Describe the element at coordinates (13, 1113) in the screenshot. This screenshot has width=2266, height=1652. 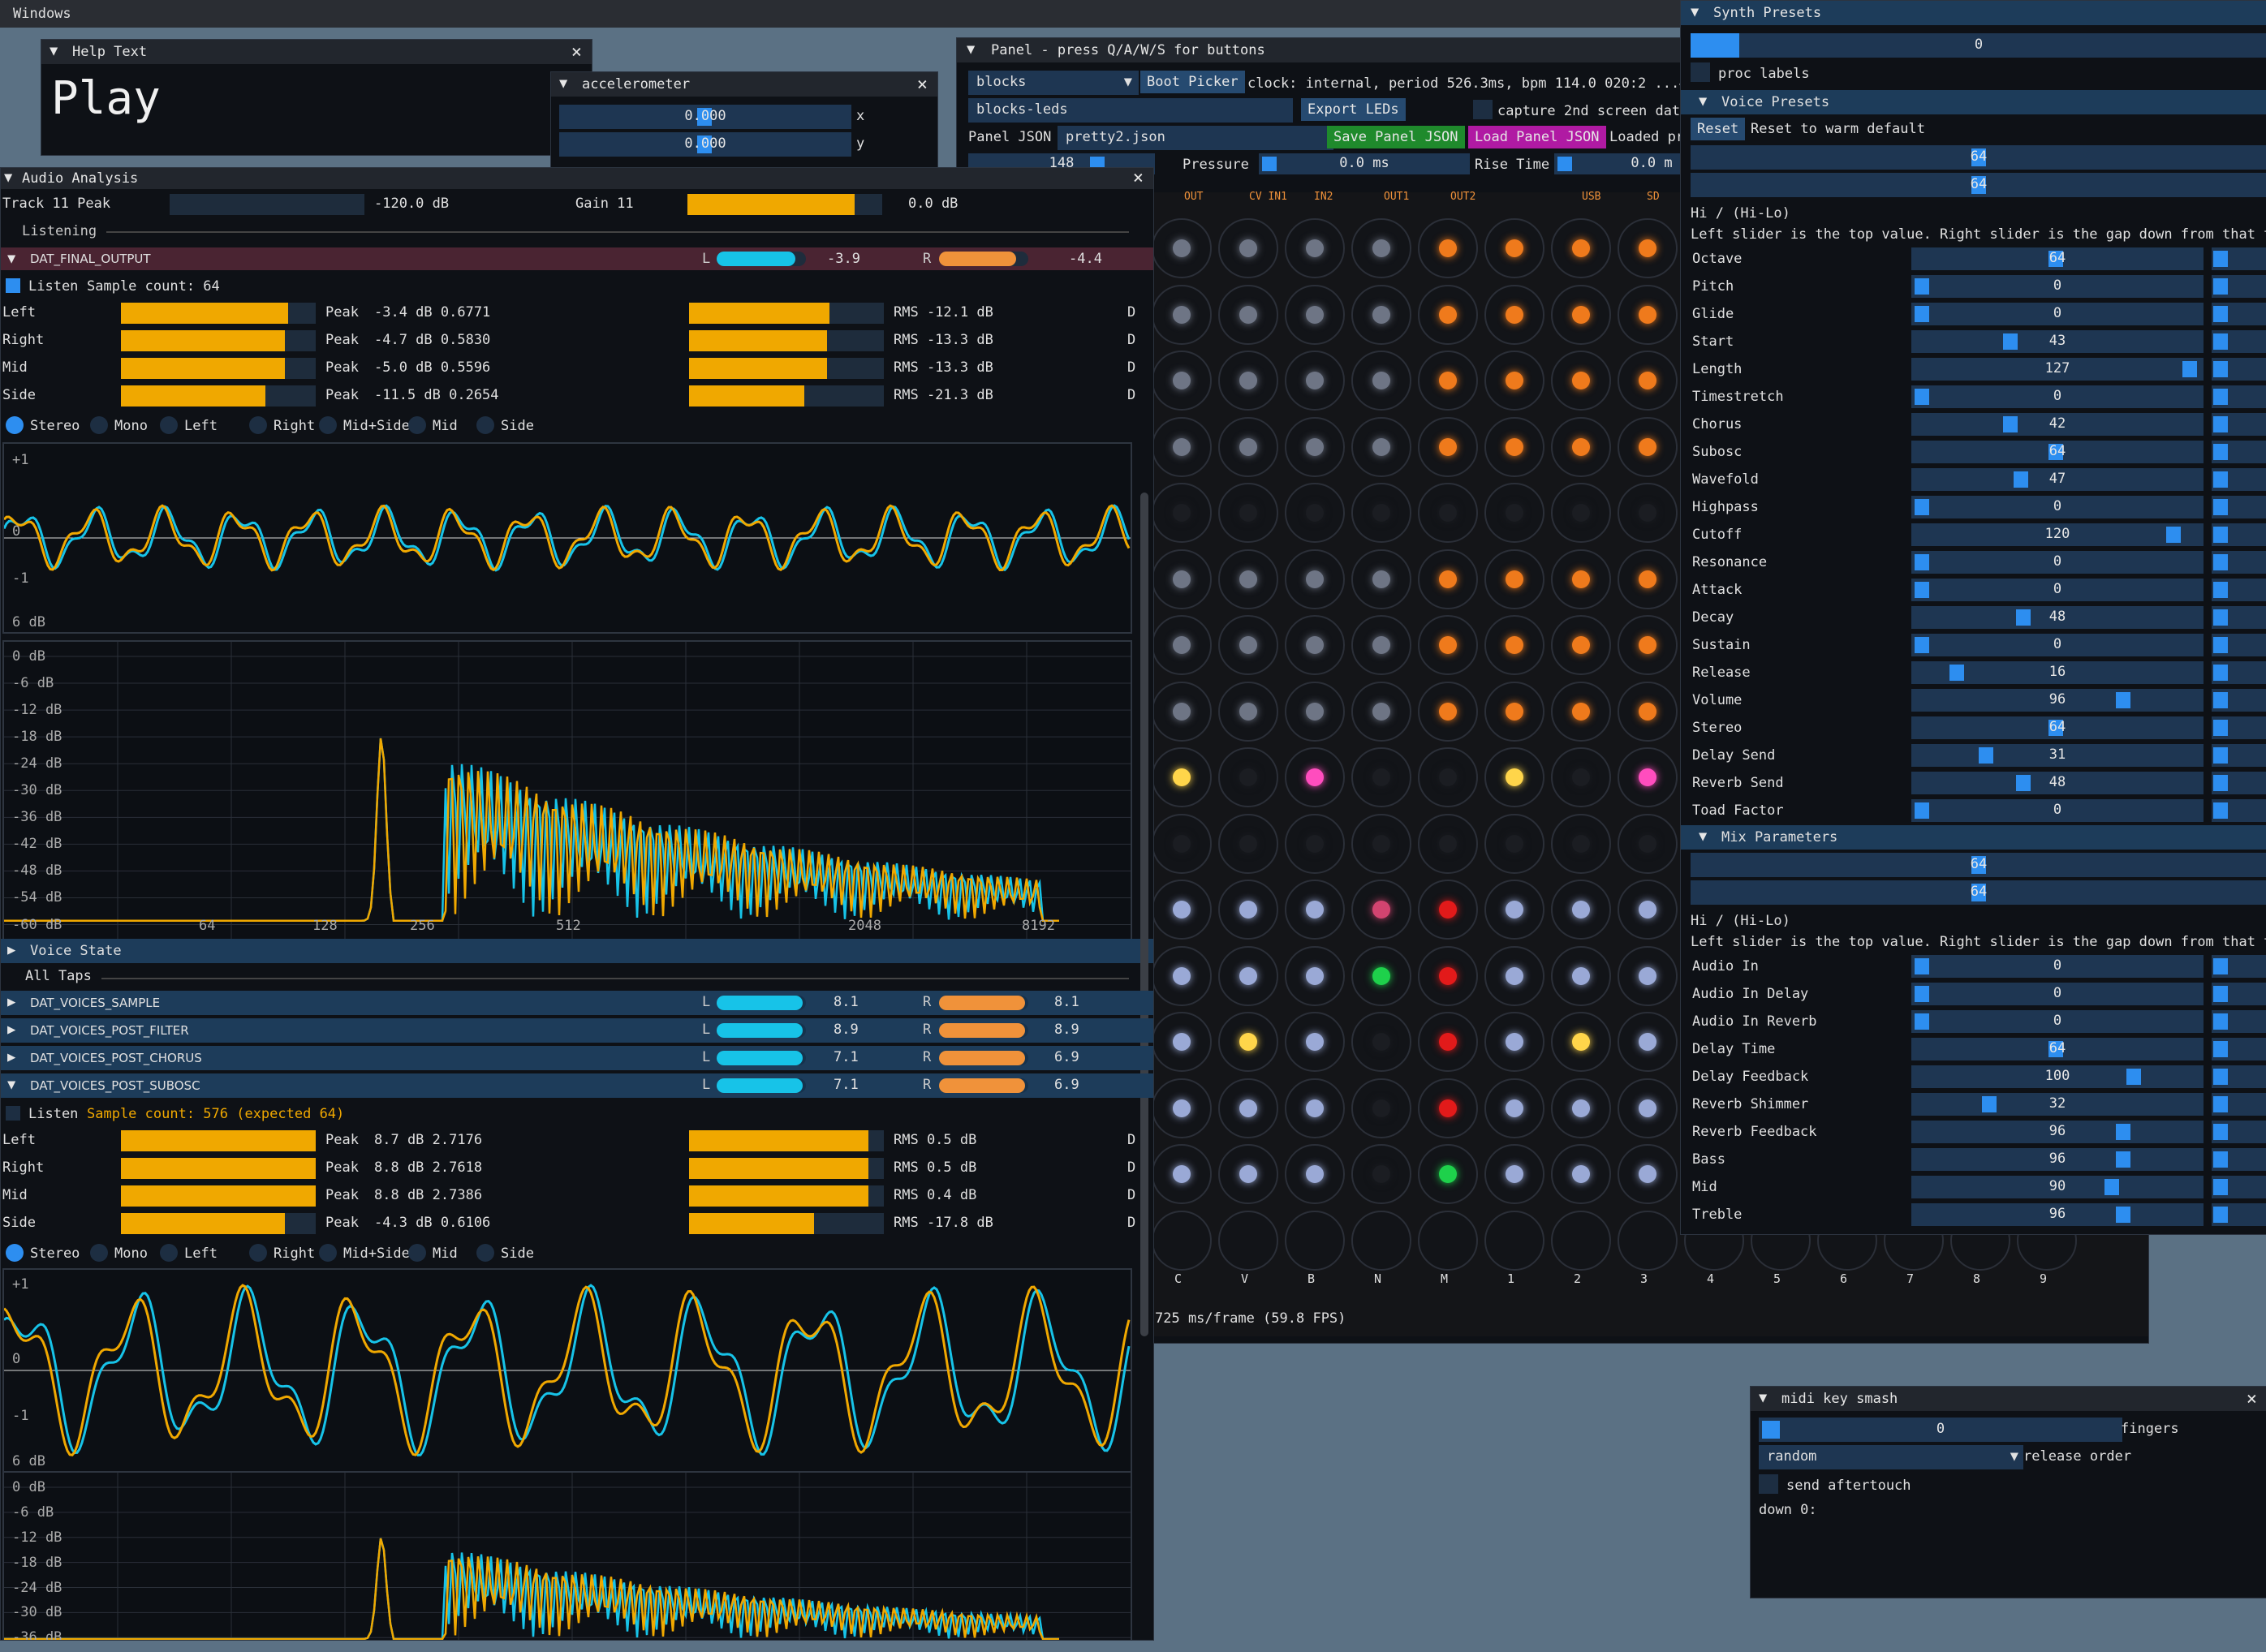
I see `sub-listen-checkbox` at that location.